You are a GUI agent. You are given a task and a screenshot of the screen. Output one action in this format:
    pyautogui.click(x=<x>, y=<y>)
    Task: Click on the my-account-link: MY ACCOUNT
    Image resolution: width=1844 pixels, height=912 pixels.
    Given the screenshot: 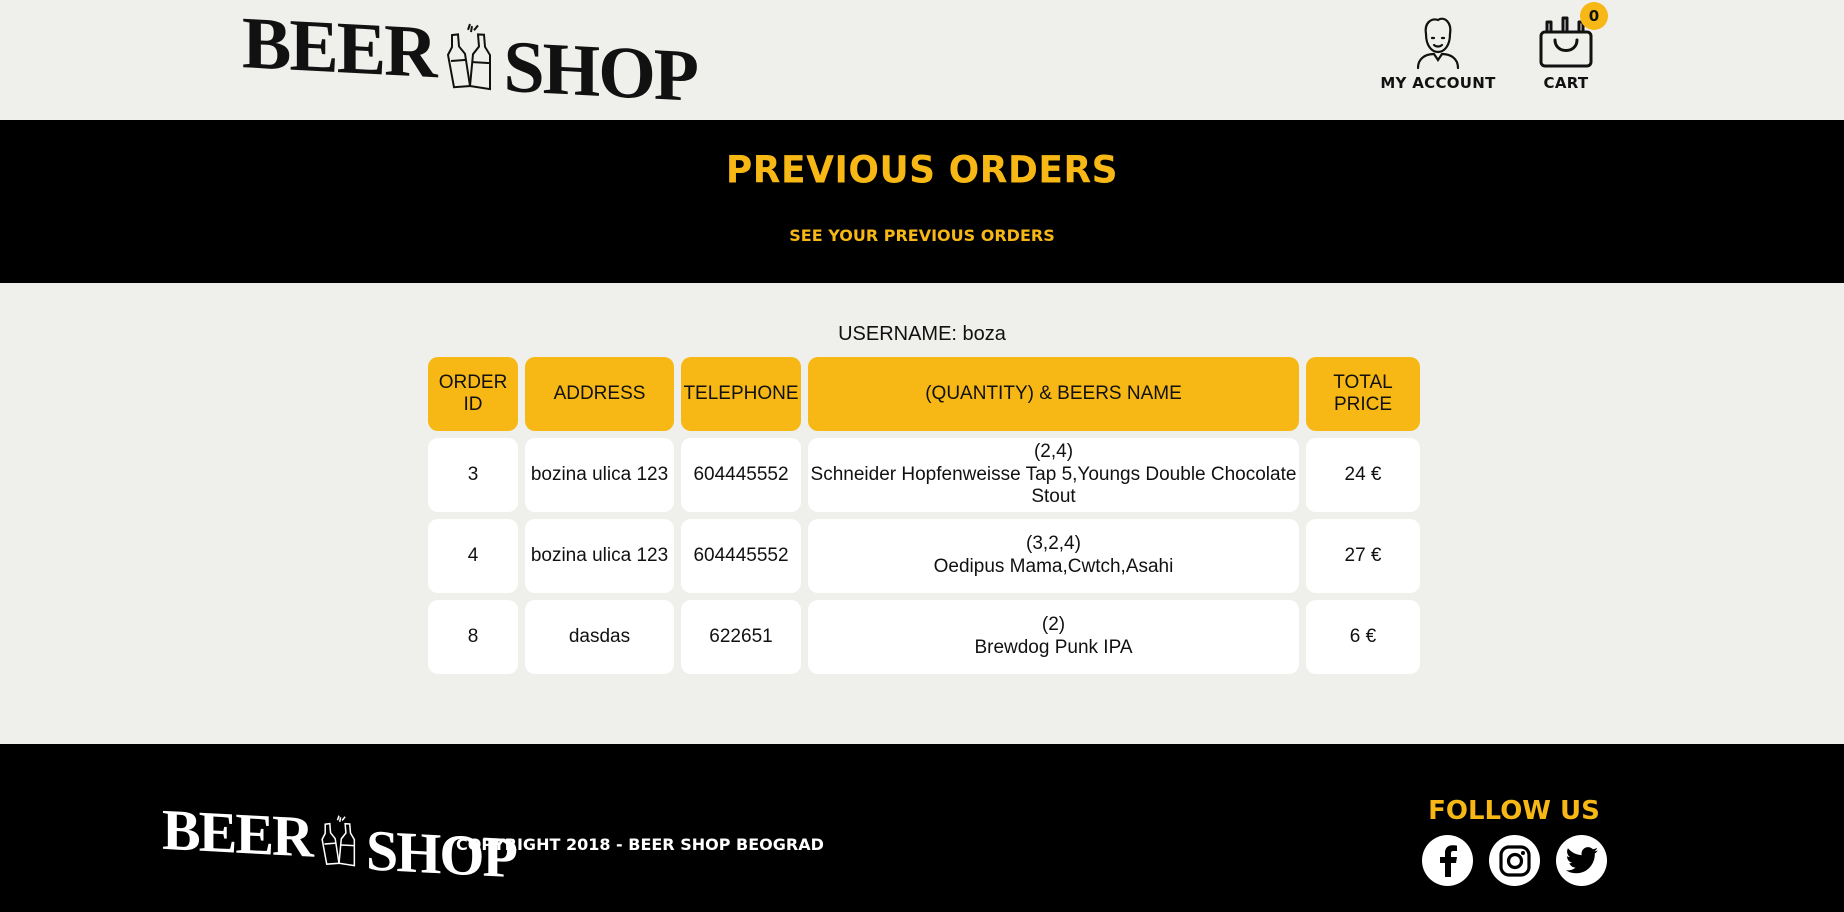 What is the action you would take?
    pyautogui.click(x=1438, y=53)
    